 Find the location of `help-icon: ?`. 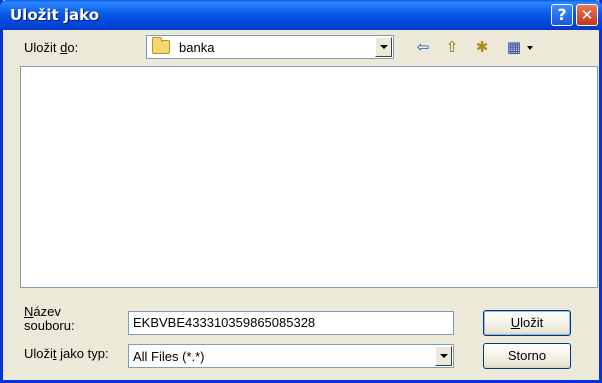

help-icon: ? is located at coordinates (562, 14).